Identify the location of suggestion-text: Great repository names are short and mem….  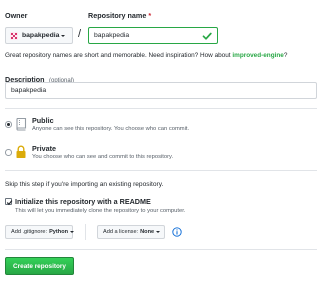
(118, 55).